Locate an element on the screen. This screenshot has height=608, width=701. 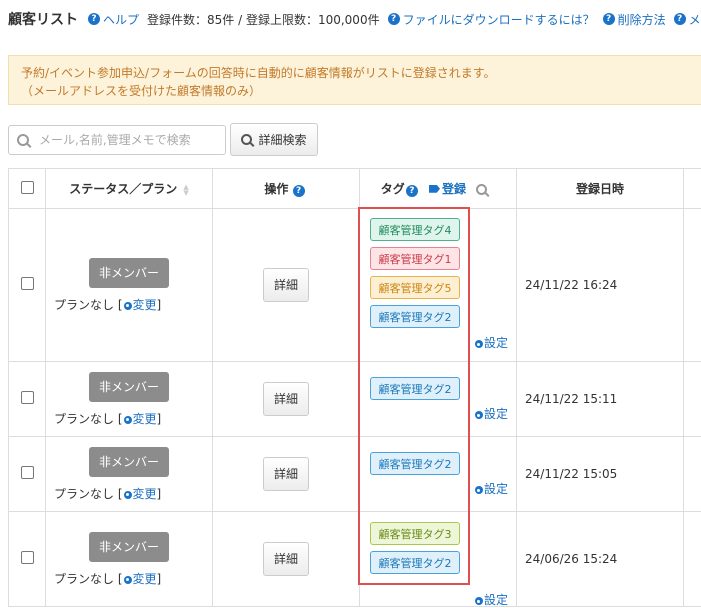
registered-at-column-header: 登録日時 is located at coordinates (600, 189).